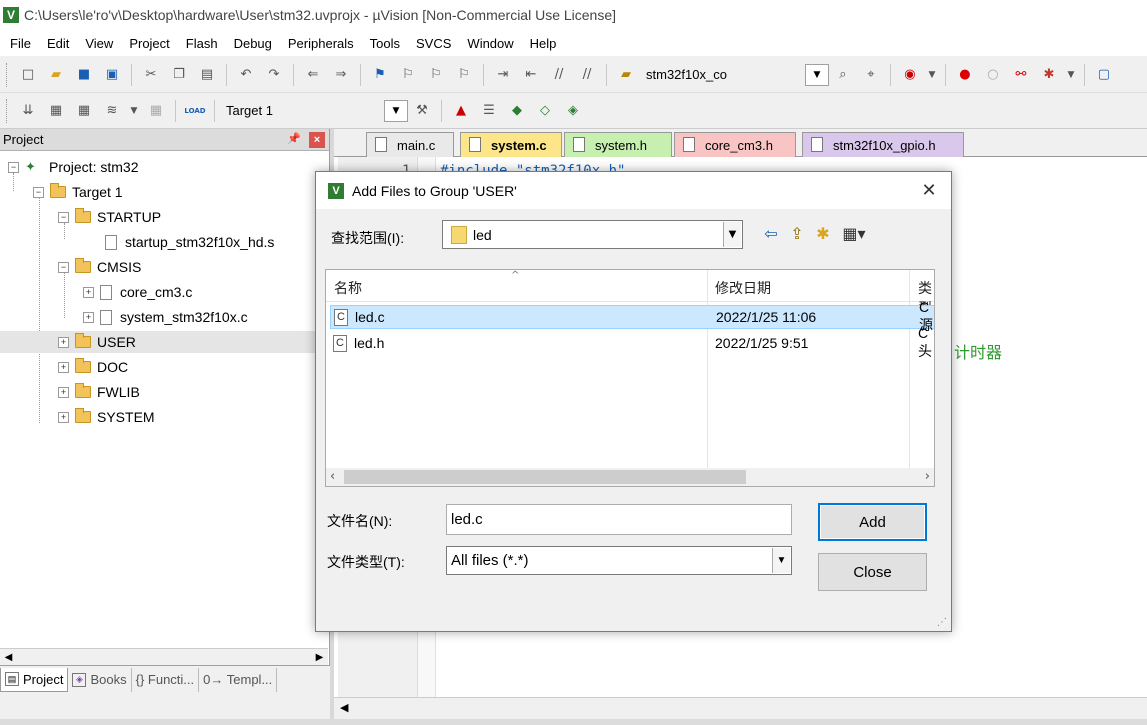 This screenshot has width=1147, height=725. What do you see at coordinates (313, 75) in the screenshot?
I see `nav-back-icon: ⇐` at bounding box center [313, 75].